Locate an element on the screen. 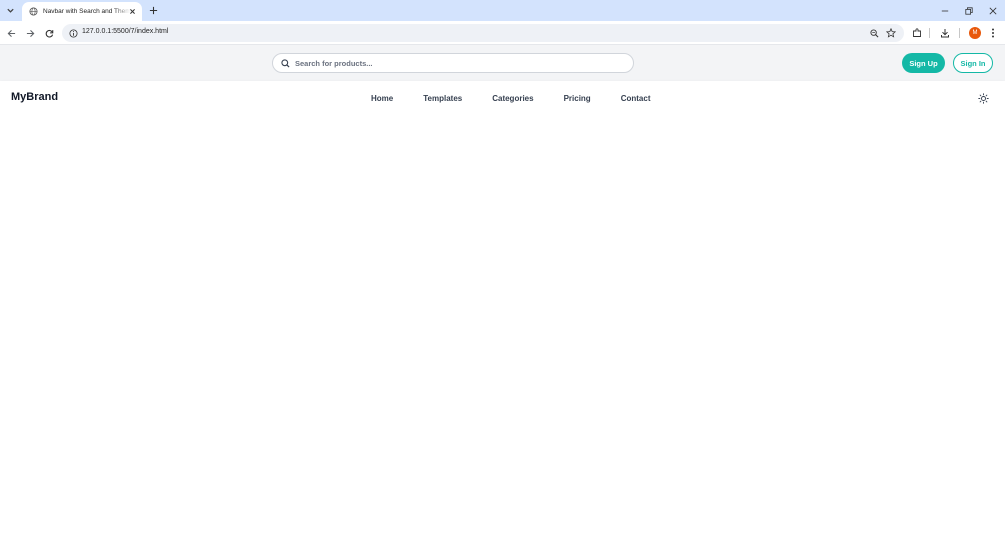 The width and height of the screenshot is (1005, 540). extensions-icon is located at coordinates (917, 33).